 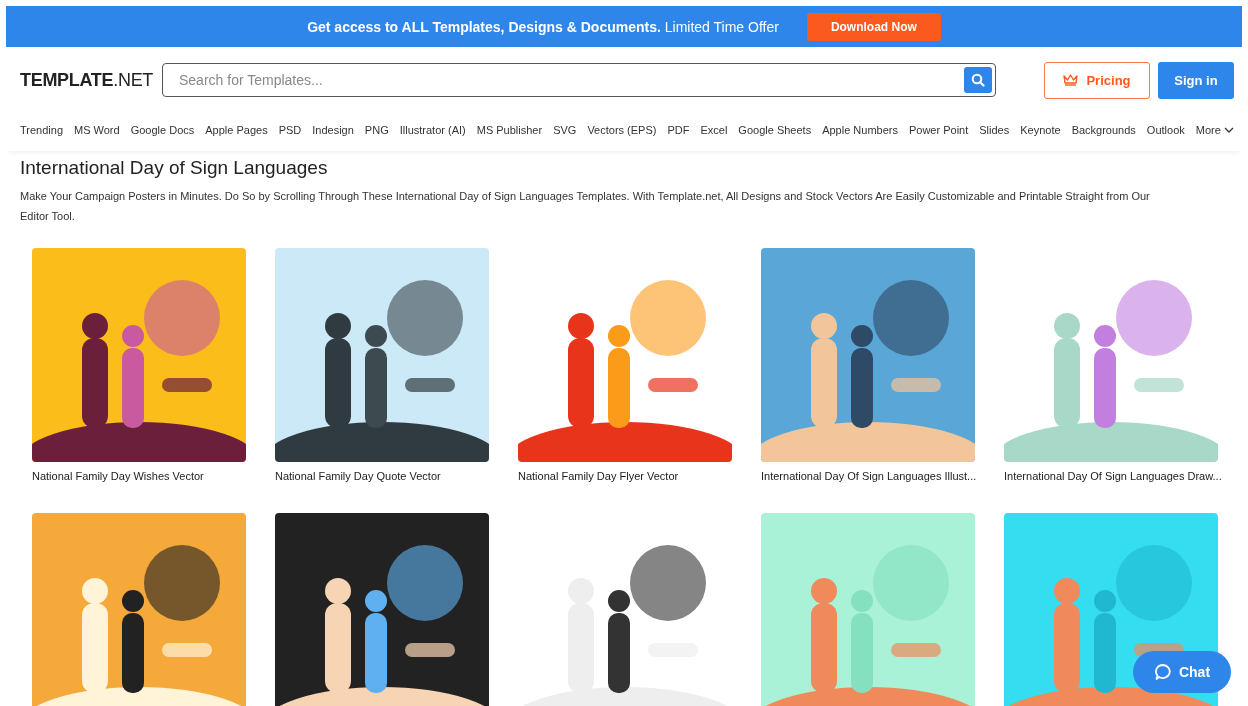 I want to click on nav-link: Vectors (EPS), so click(x=622, y=130).